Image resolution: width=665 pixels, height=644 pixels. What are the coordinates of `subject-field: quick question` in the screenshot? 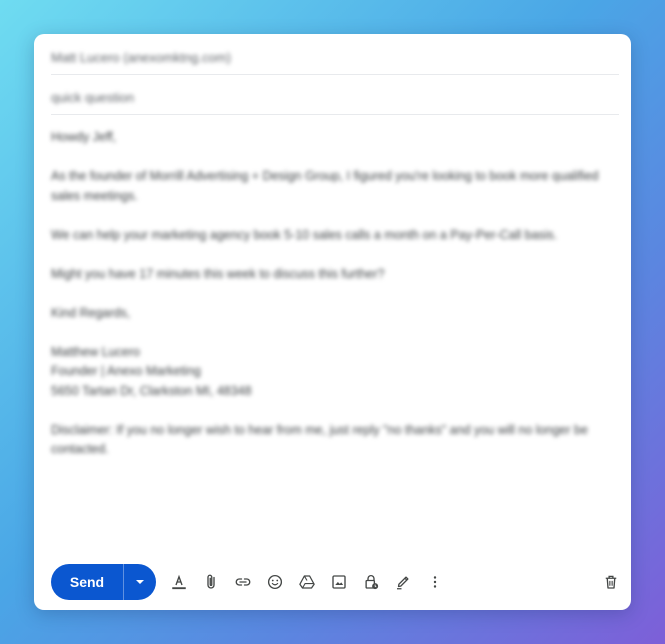 It's located at (335, 94).